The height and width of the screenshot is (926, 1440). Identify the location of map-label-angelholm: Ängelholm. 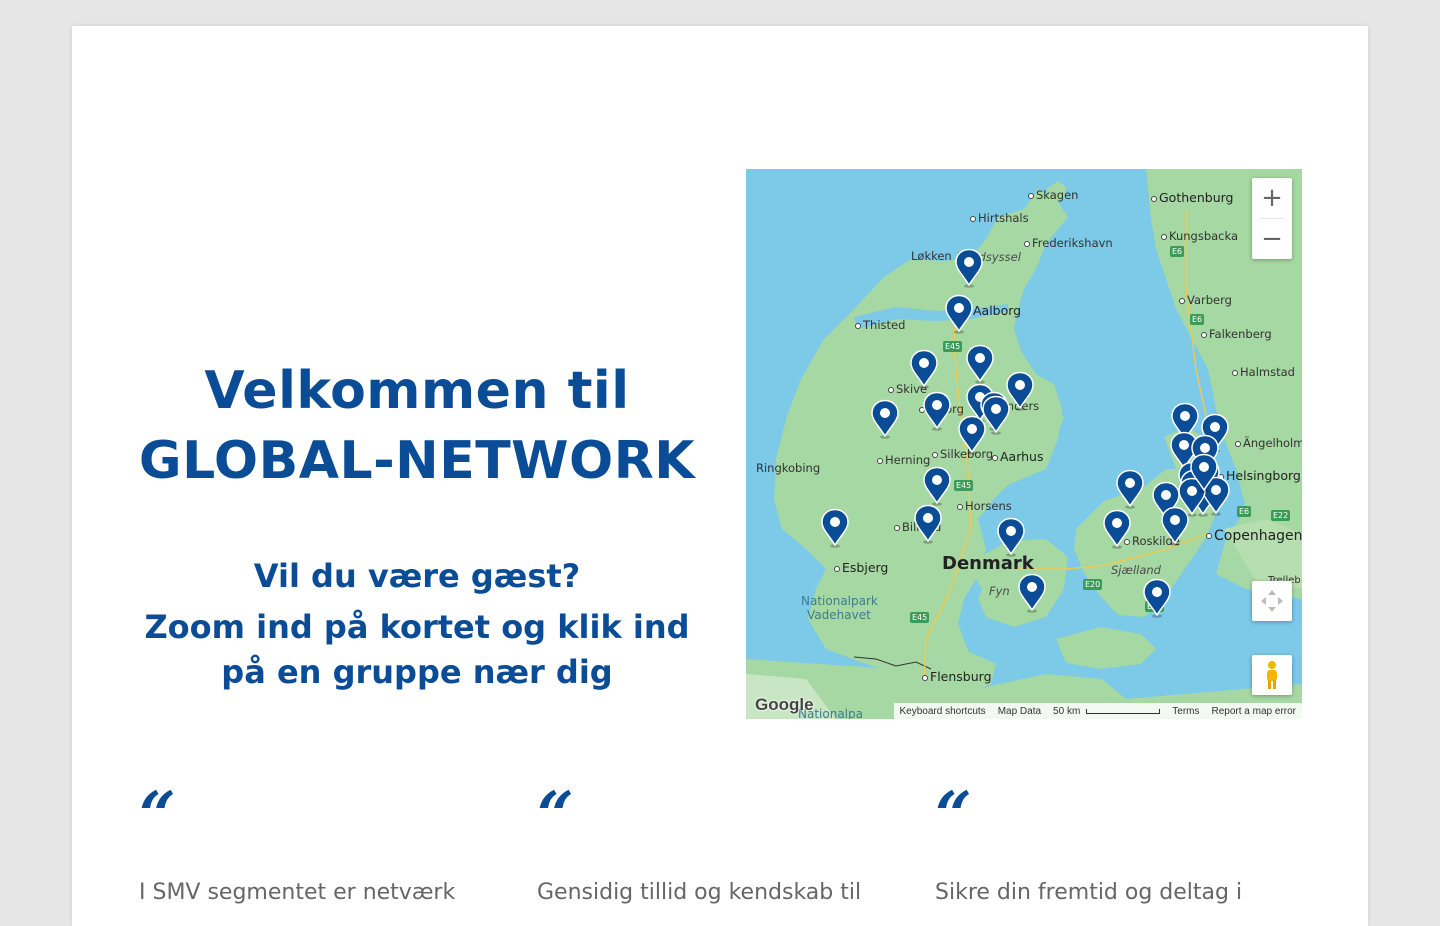
(1268, 443).